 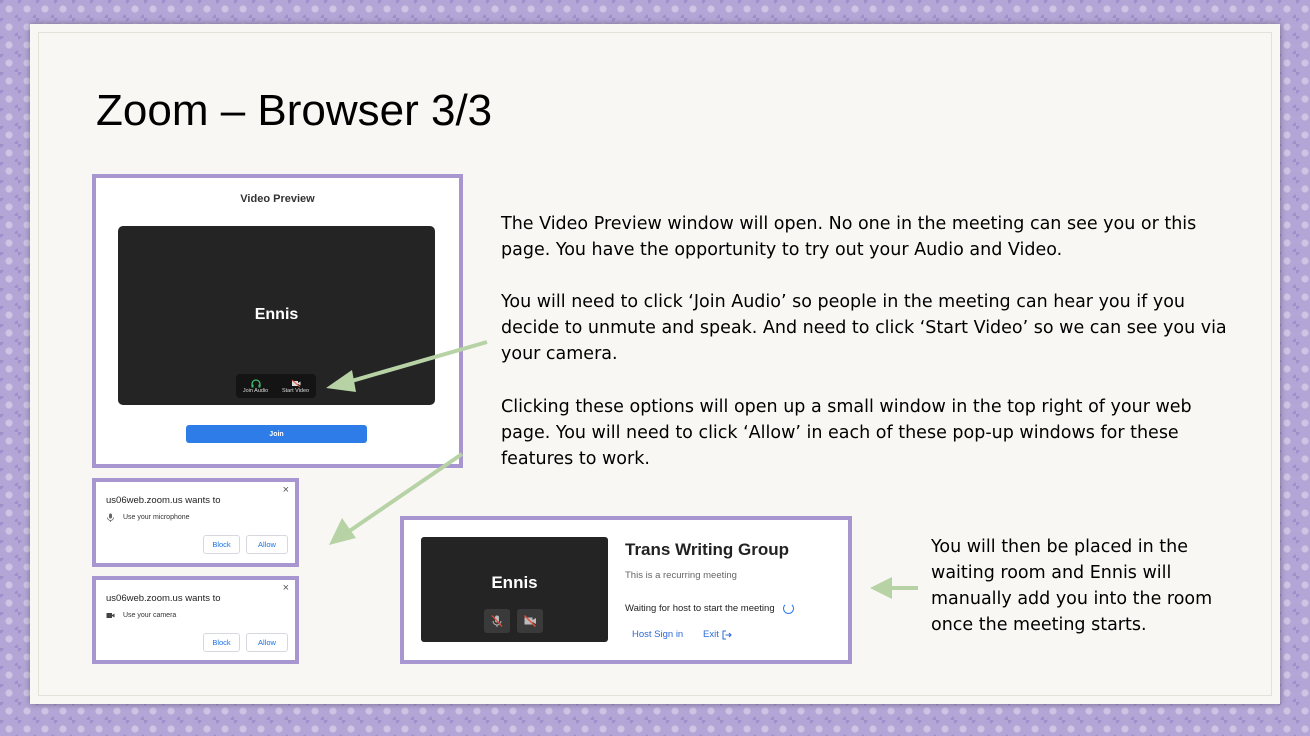 What do you see at coordinates (255, 390) in the screenshot?
I see `join-audio-label: Join Audio` at bounding box center [255, 390].